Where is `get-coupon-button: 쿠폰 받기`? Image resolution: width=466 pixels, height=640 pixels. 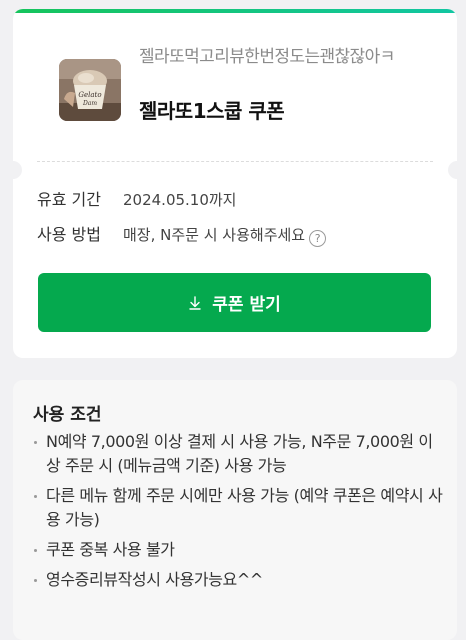
get-coupon-button: 쿠폰 받기 is located at coordinates (234, 302).